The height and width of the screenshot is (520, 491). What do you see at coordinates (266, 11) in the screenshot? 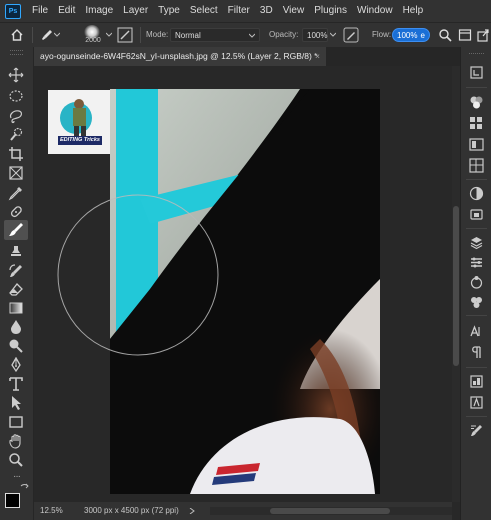
I see `menu-3d: 3D` at bounding box center [266, 11].